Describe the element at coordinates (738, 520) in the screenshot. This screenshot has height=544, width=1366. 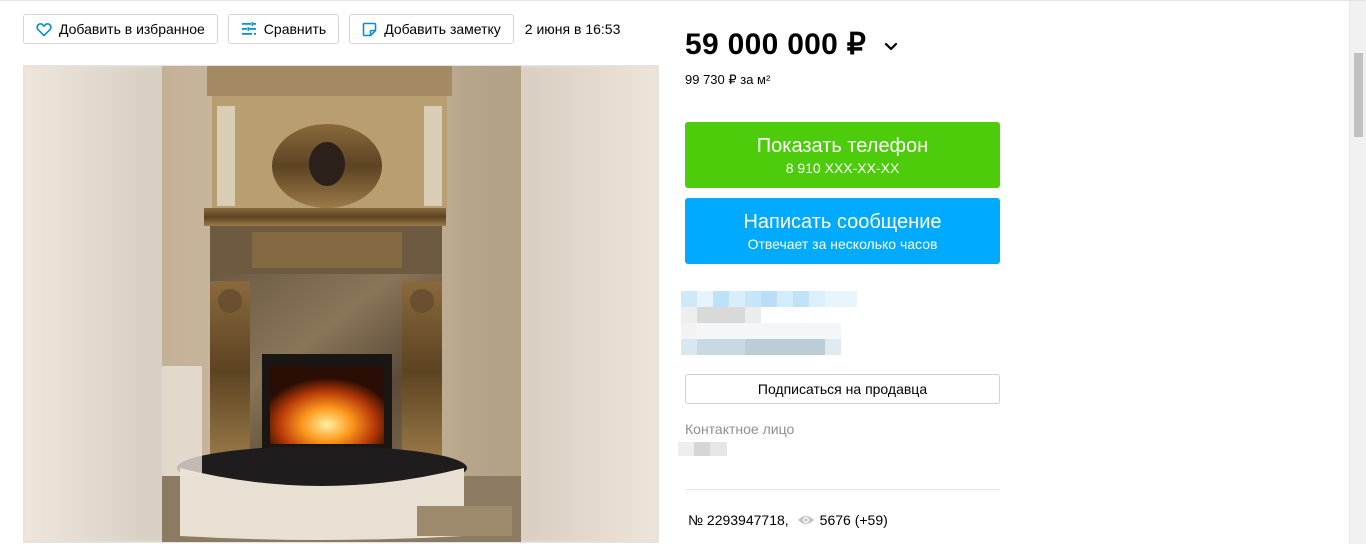
I see `listing-number: № 2293947718,` at that location.